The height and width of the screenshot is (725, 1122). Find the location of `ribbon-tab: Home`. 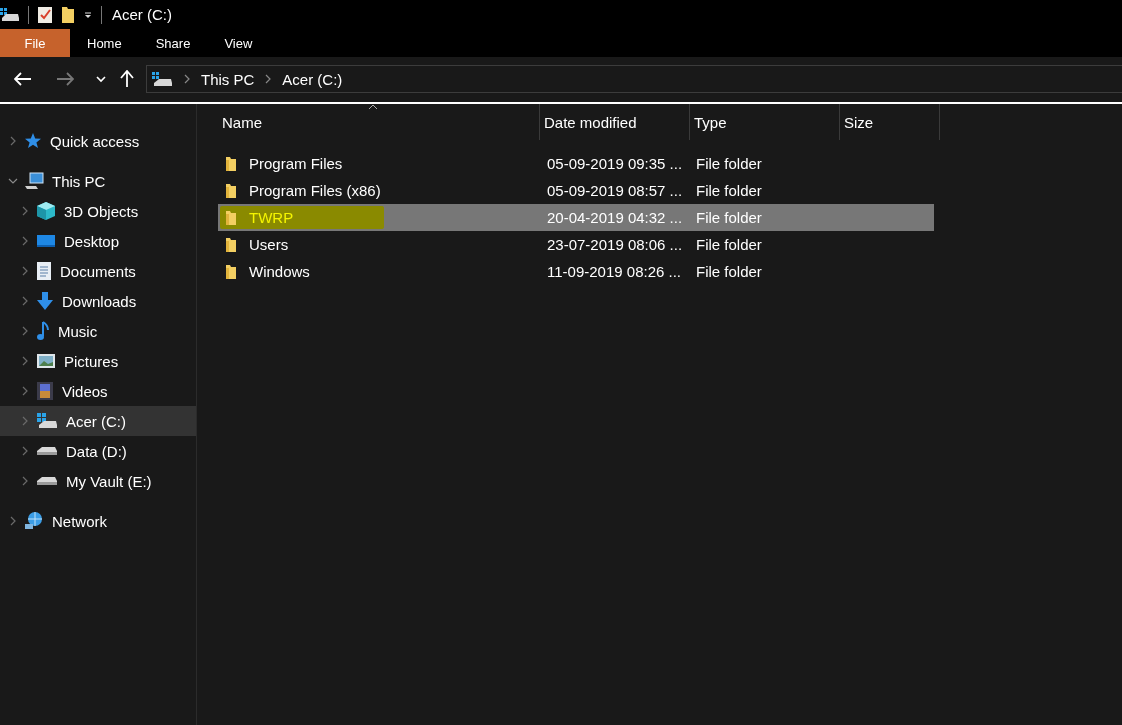

ribbon-tab: Home is located at coordinates (104, 43).